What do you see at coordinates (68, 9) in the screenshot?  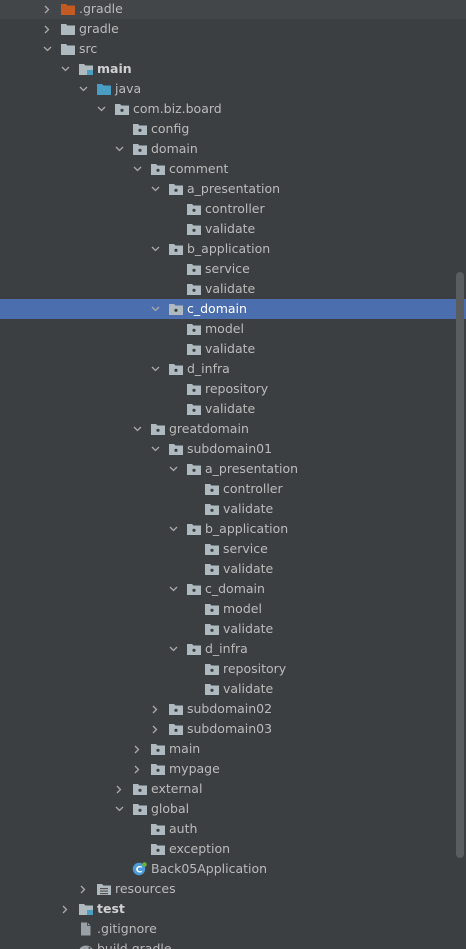 I see `excluded-folder-icon` at bounding box center [68, 9].